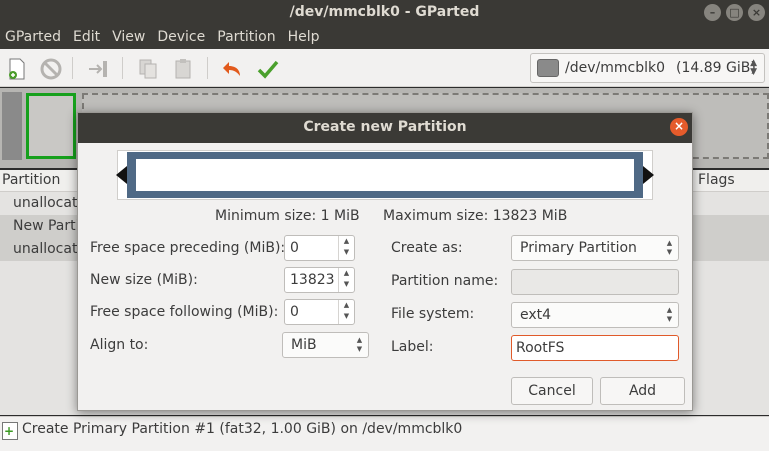  What do you see at coordinates (615, 68) in the screenshot?
I see `device-path: /dev/mmcblk0` at bounding box center [615, 68].